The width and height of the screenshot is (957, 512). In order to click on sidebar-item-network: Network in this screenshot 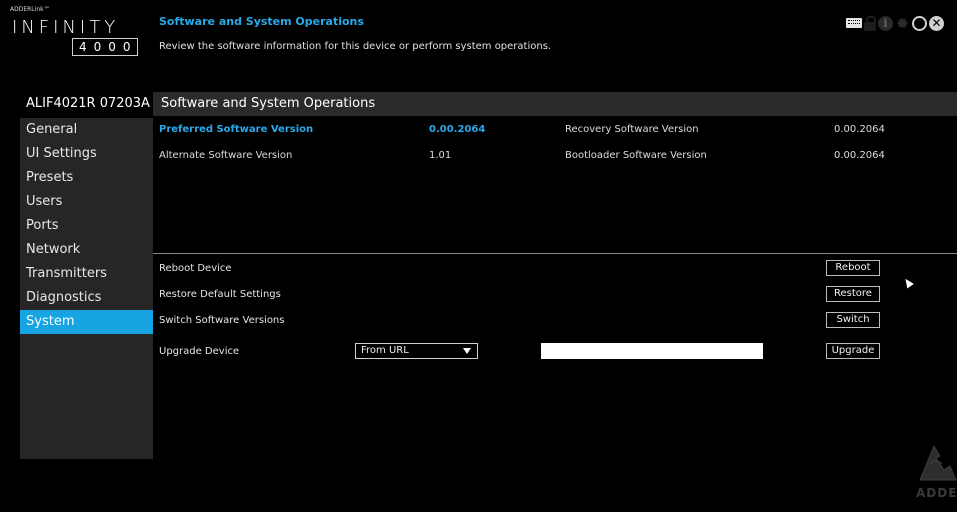, I will do `click(86, 250)`.